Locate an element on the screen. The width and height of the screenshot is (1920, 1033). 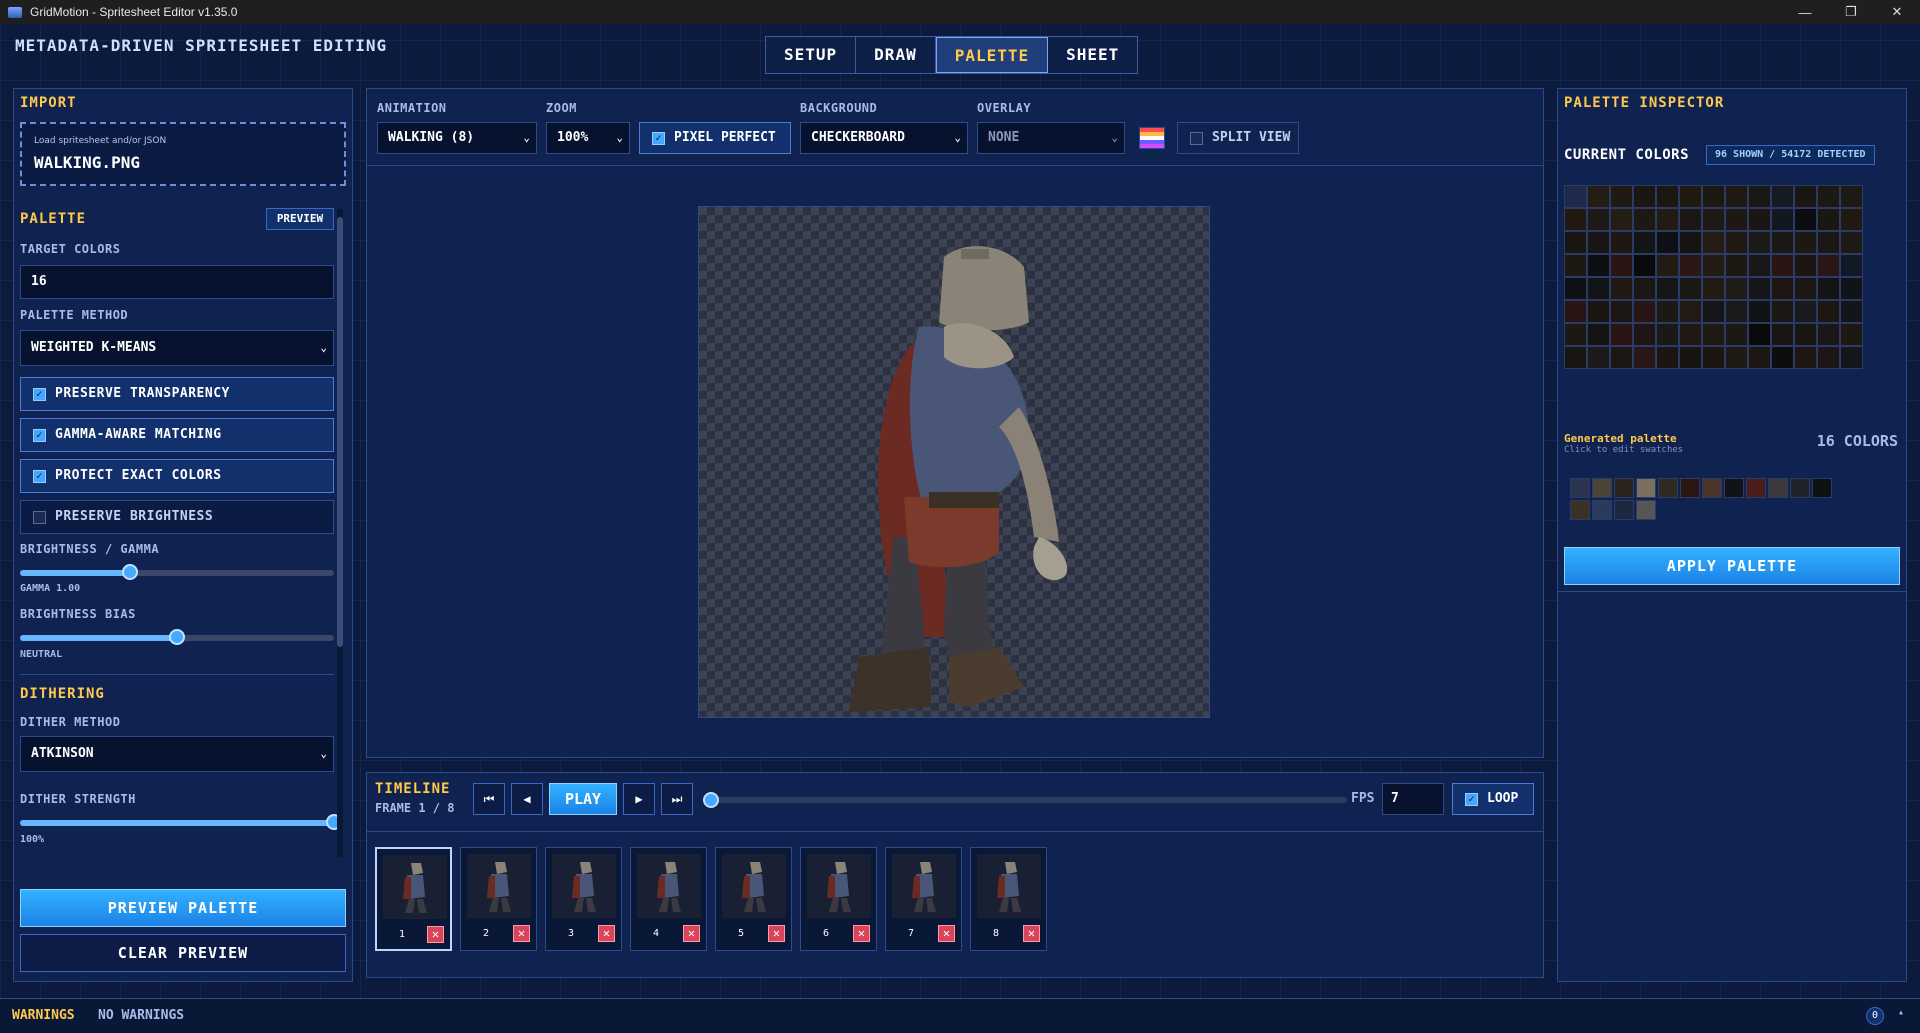
gamma-aware-checkbox: ✓ GAMMA-AWARE MATCHING is located at coordinates (177, 435).